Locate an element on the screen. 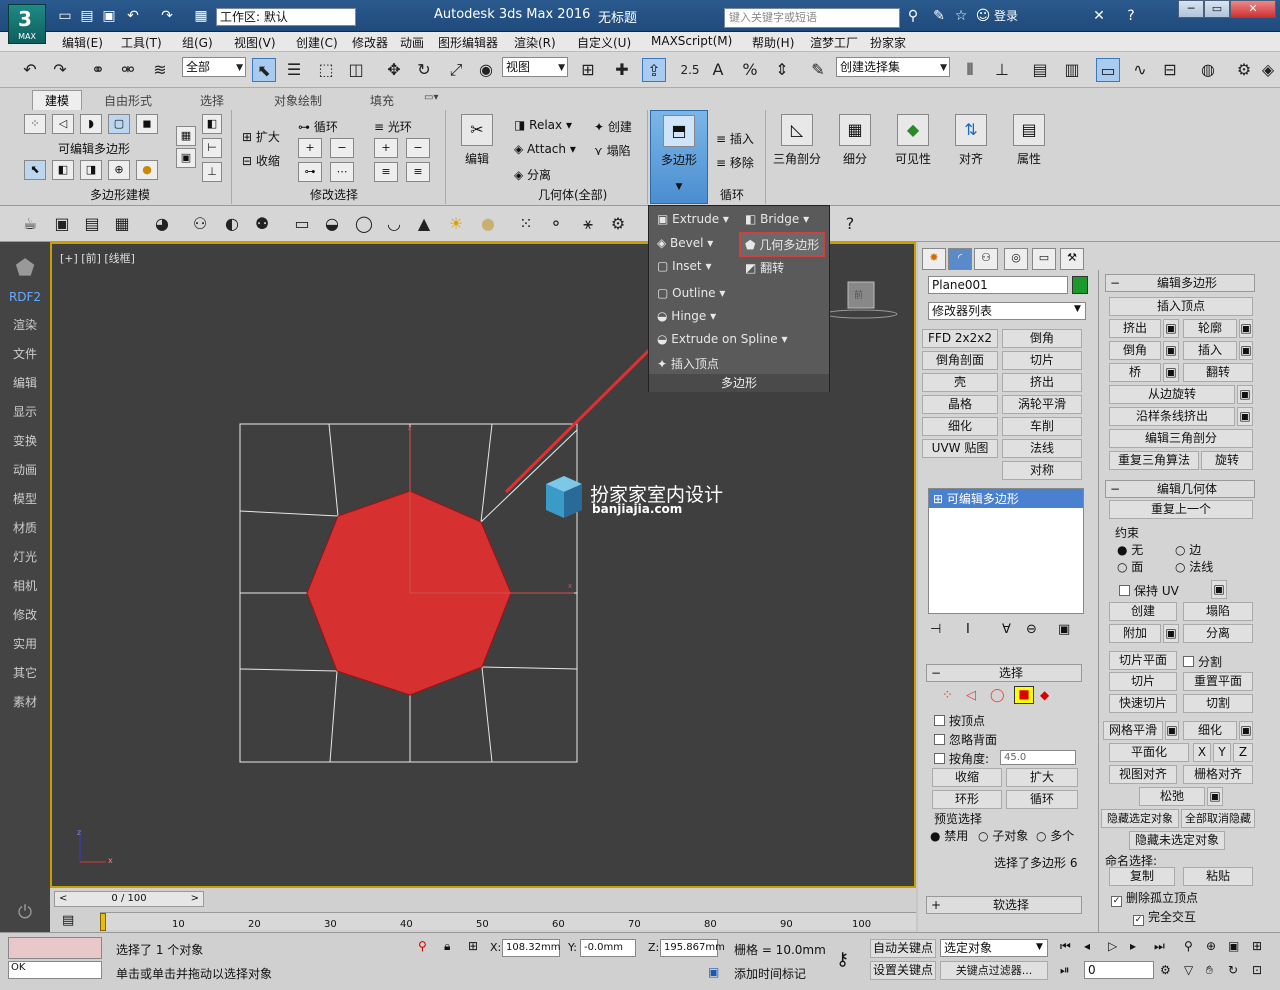 This screenshot has height=990, width=1280. visibility-button: ◆ 可见性 is located at coordinates (913, 156).